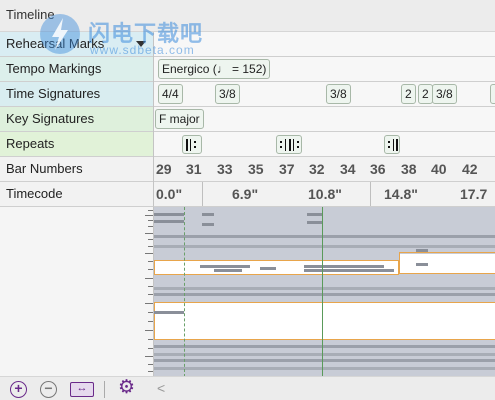 The height and width of the screenshot is (400, 495). Describe the element at coordinates (76, 144) in the screenshot. I see `lane-label-repeats: Repeats` at that location.